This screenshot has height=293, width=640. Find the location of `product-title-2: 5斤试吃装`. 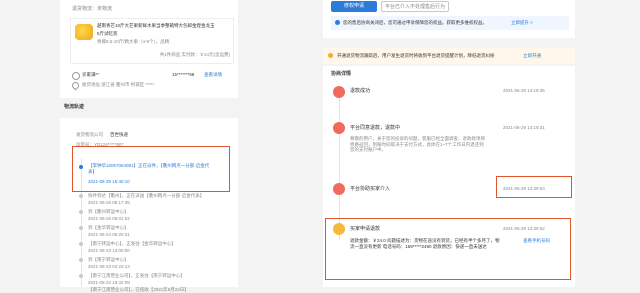

product-title-2: 5斤试吃装 is located at coordinates (107, 33).